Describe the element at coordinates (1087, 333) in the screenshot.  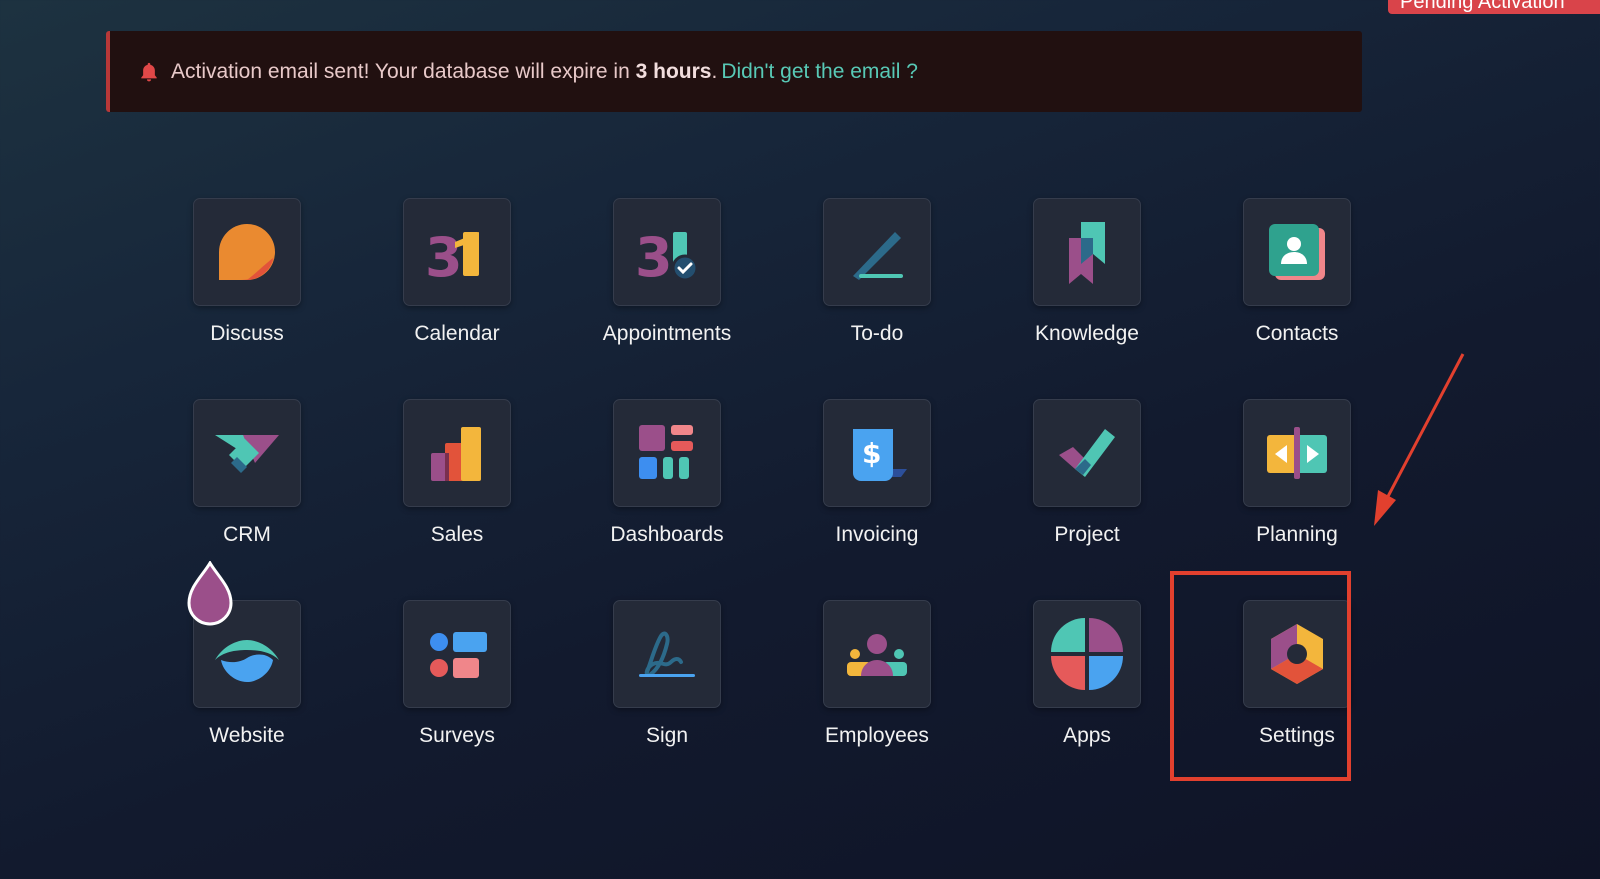
I see `app-label: Knowledge` at that location.